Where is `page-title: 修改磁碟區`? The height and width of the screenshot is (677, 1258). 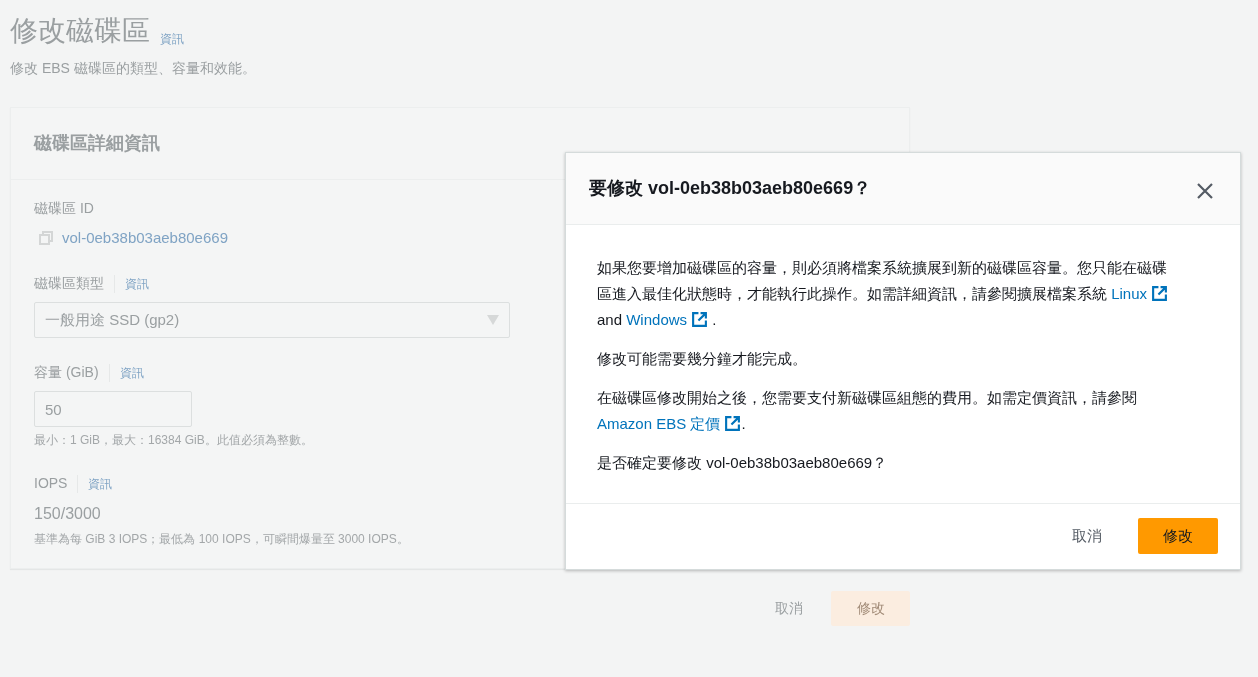
page-title: 修改磁碟區 is located at coordinates (80, 31).